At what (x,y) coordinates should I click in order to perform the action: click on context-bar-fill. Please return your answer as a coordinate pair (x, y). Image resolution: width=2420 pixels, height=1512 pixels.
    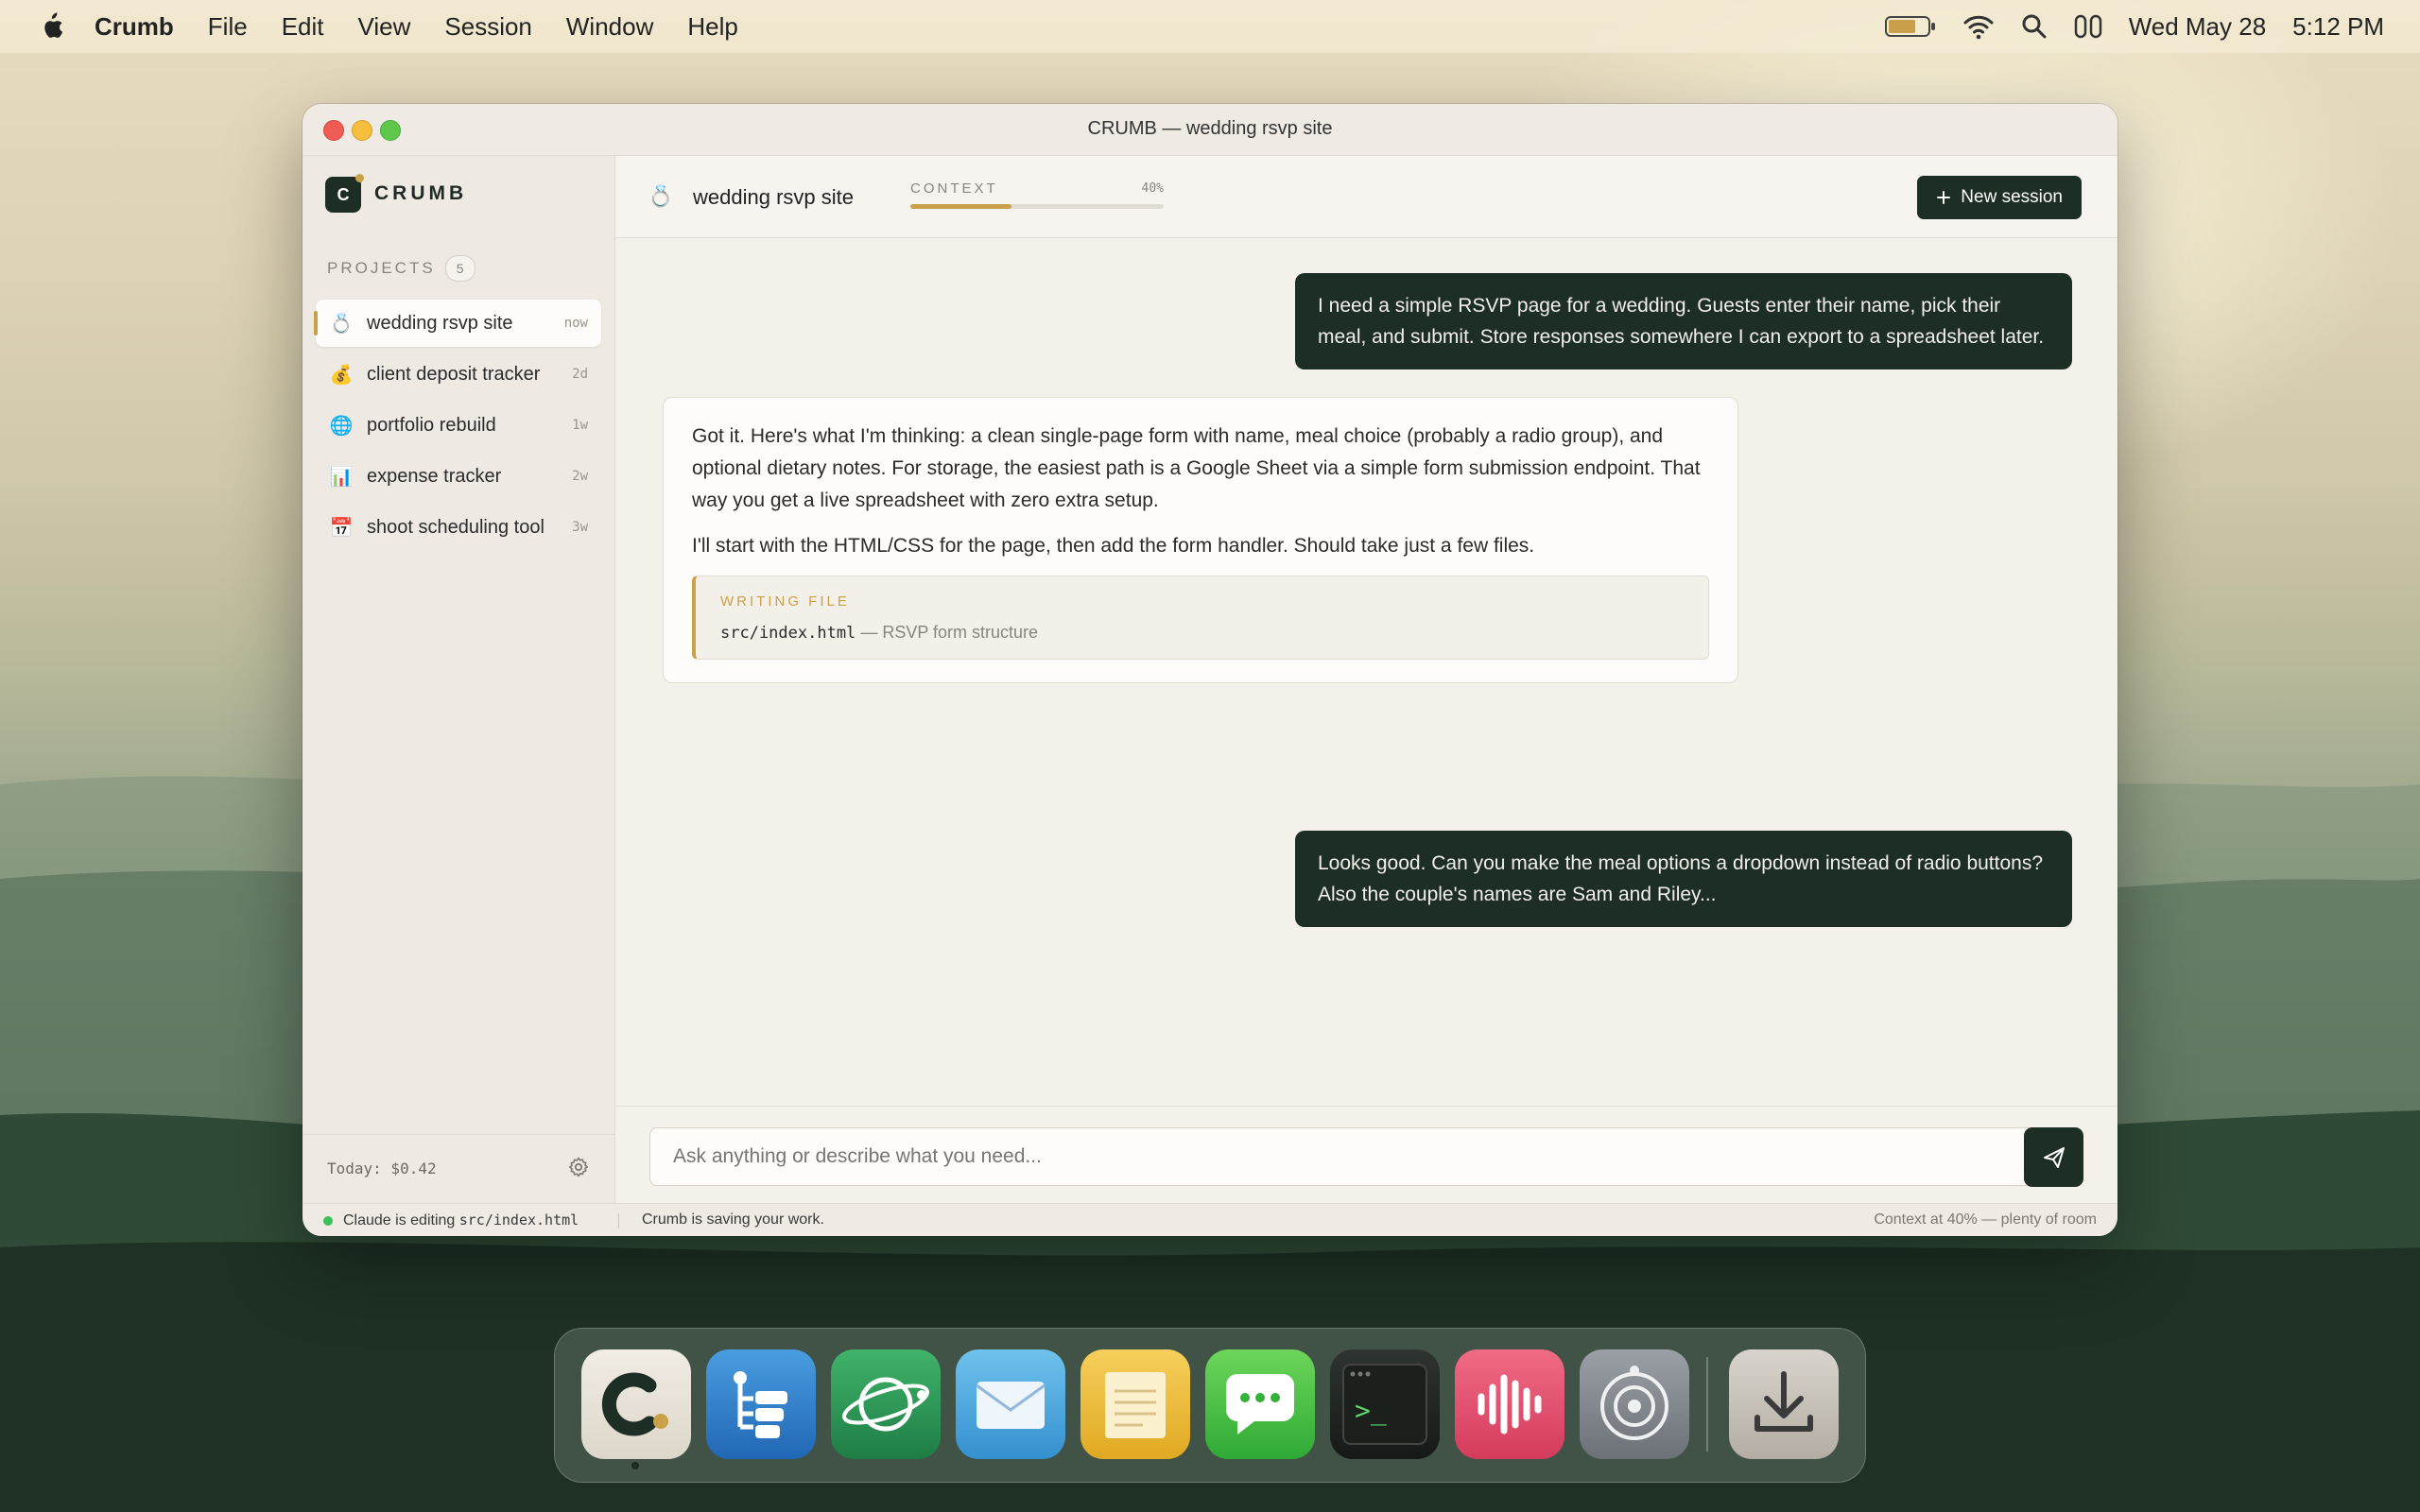
    Looking at the image, I should click on (961, 206).